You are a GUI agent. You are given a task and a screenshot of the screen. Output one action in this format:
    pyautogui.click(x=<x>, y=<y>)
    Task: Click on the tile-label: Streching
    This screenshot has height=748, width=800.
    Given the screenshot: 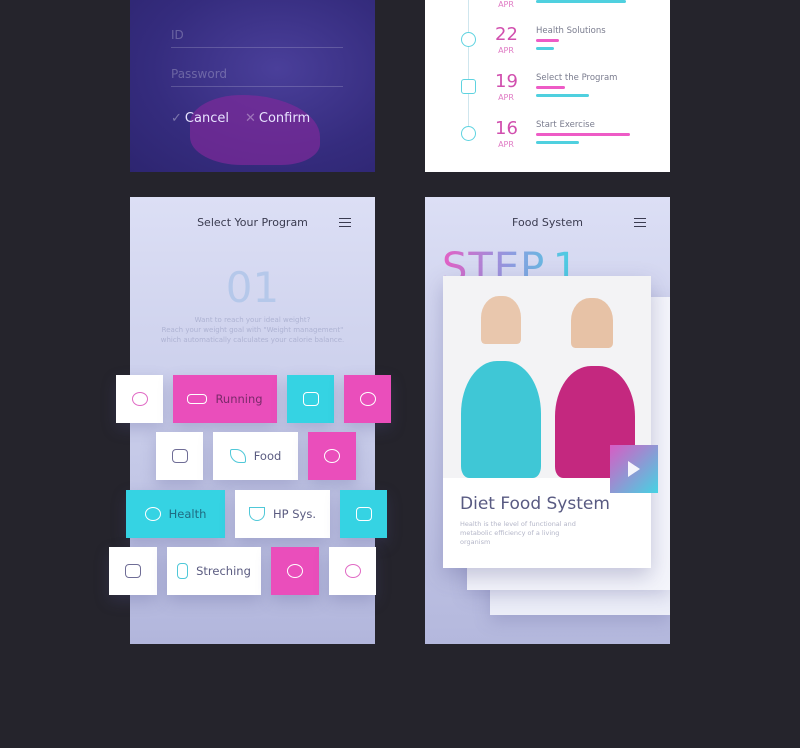 What is the action you would take?
    pyautogui.click(x=223, y=571)
    